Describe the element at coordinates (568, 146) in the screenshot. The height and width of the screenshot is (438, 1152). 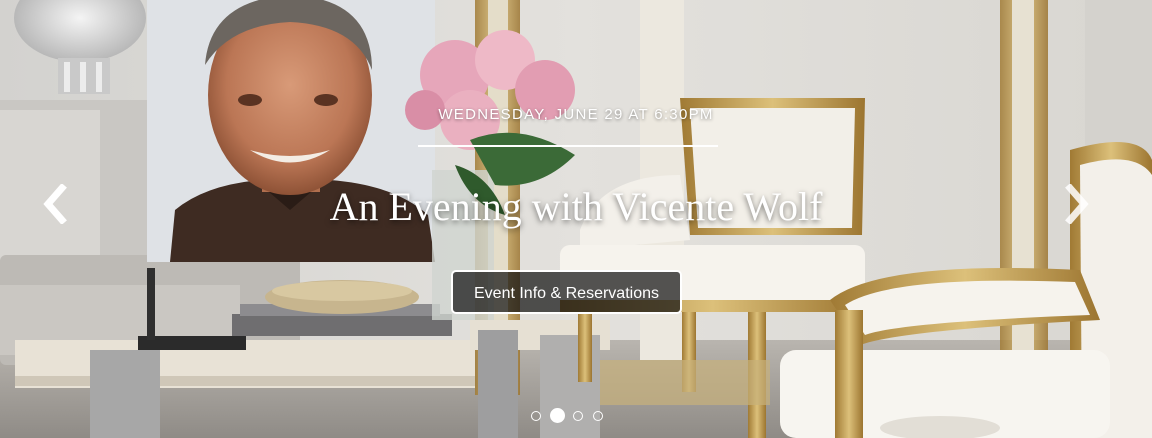
I see `divider` at that location.